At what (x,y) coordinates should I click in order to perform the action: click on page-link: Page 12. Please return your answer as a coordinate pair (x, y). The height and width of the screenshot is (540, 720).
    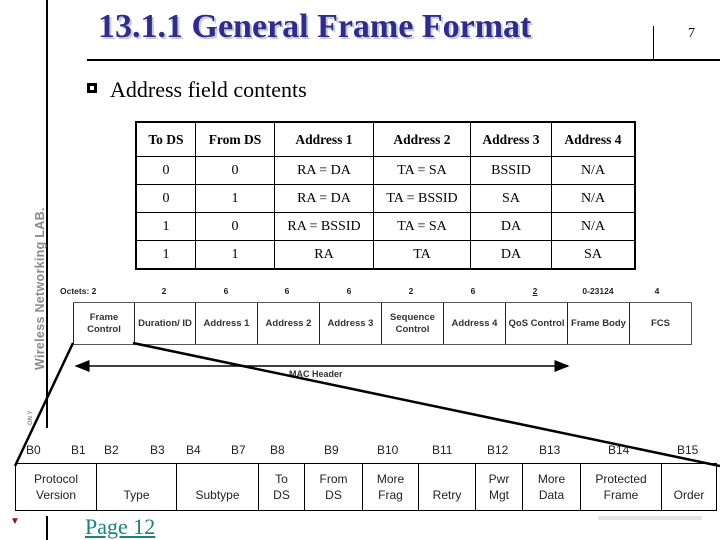
    Looking at the image, I should click on (120, 527).